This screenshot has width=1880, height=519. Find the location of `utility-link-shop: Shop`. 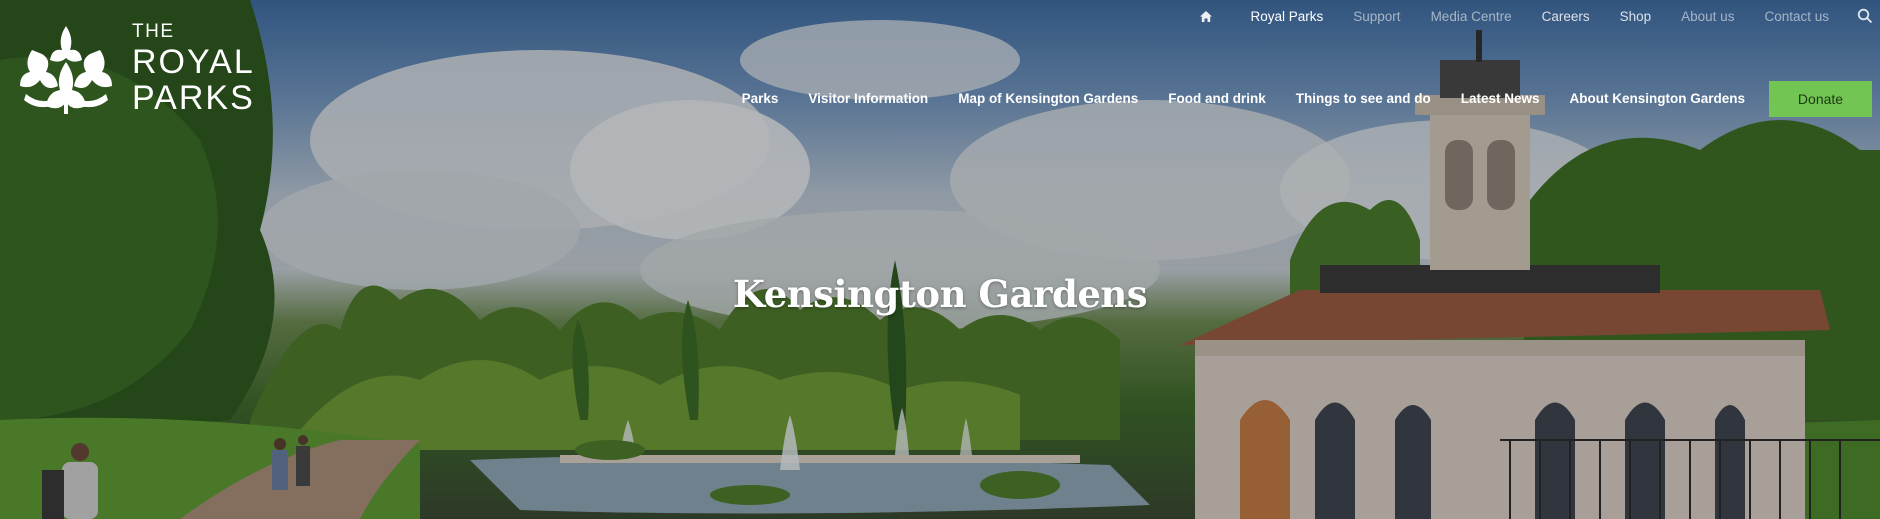

utility-link-shop: Shop is located at coordinates (1636, 16).